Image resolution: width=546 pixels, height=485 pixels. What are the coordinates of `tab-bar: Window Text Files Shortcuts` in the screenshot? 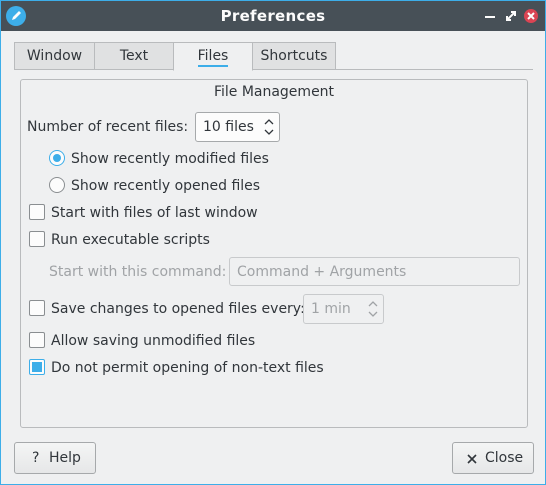 It's located at (274, 56).